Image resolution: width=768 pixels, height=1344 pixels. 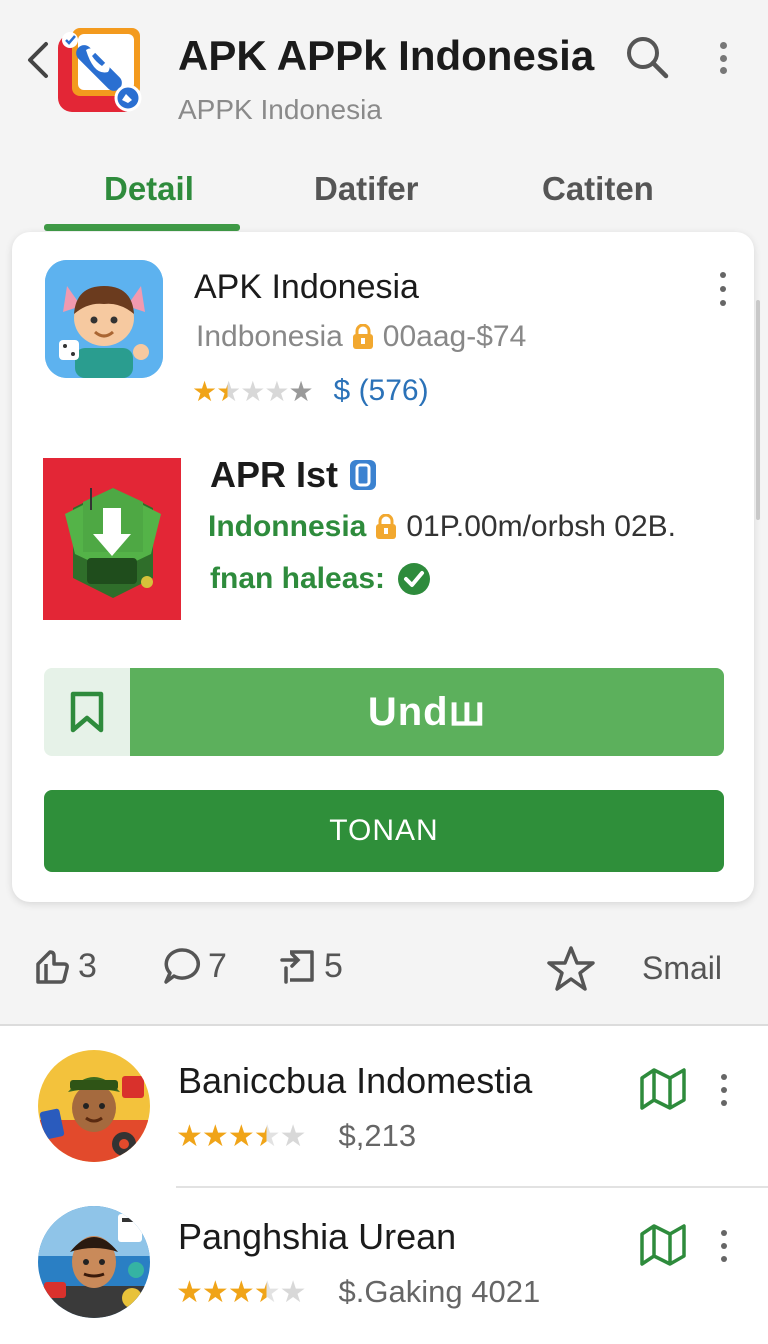 I want to click on file-name: APR Ist, so click(x=294, y=475).